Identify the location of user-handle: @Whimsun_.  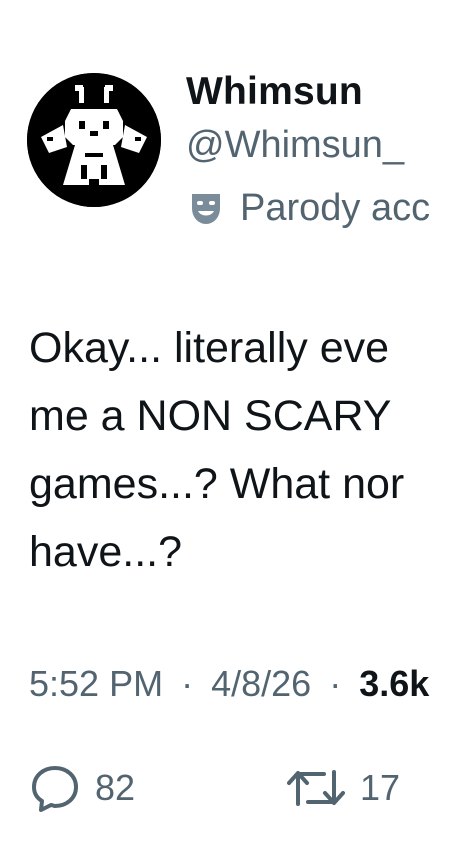
(295, 145).